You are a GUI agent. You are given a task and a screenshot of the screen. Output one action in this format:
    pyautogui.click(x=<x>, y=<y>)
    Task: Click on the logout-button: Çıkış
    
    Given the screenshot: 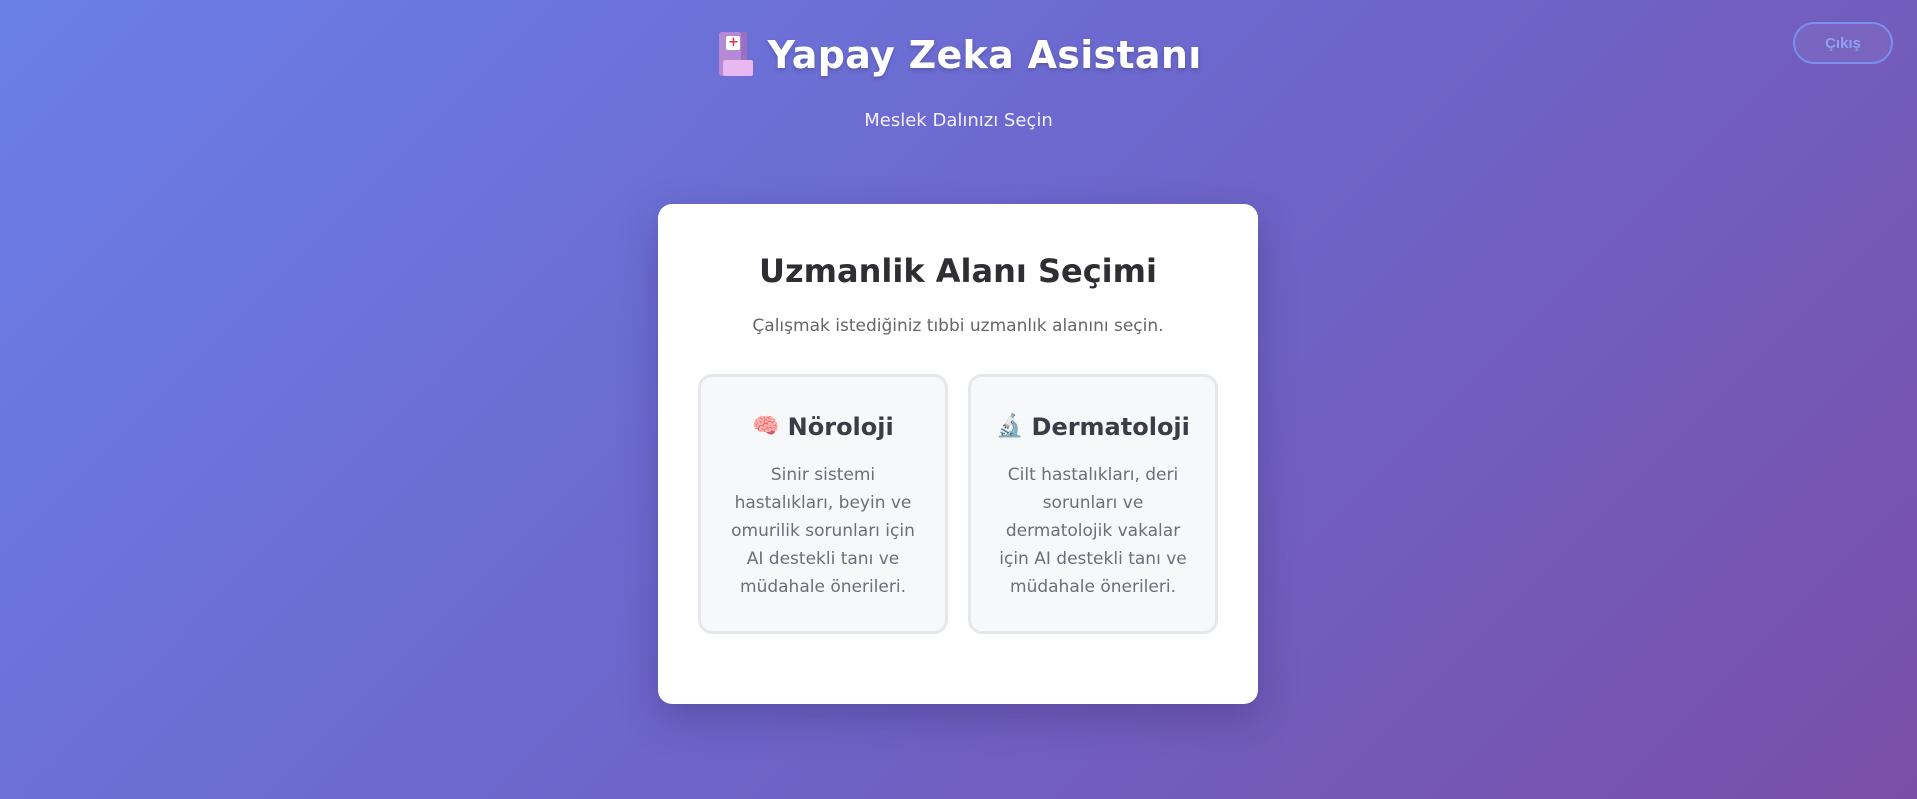 What is the action you would take?
    pyautogui.click(x=1843, y=43)
    